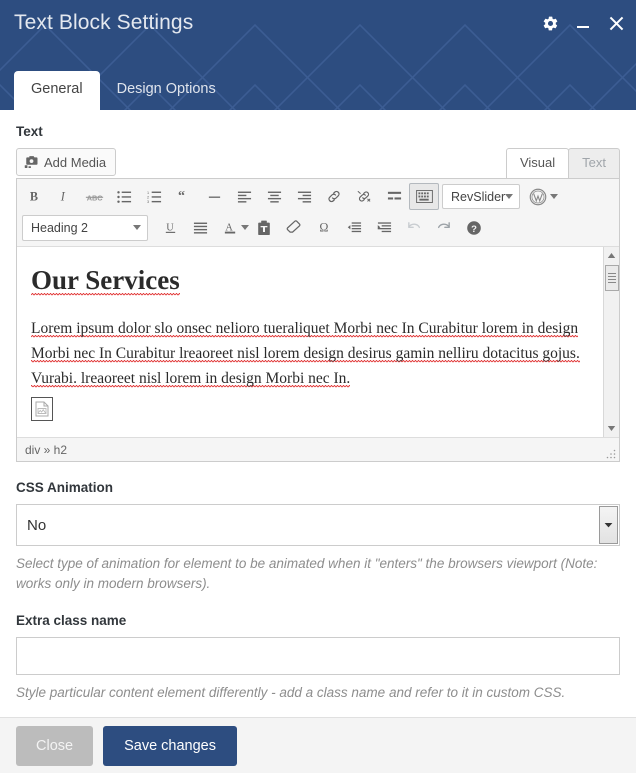  Describe the element at coordinates (304, 196) in the screenshot. I see `align-right-icon` at that location.